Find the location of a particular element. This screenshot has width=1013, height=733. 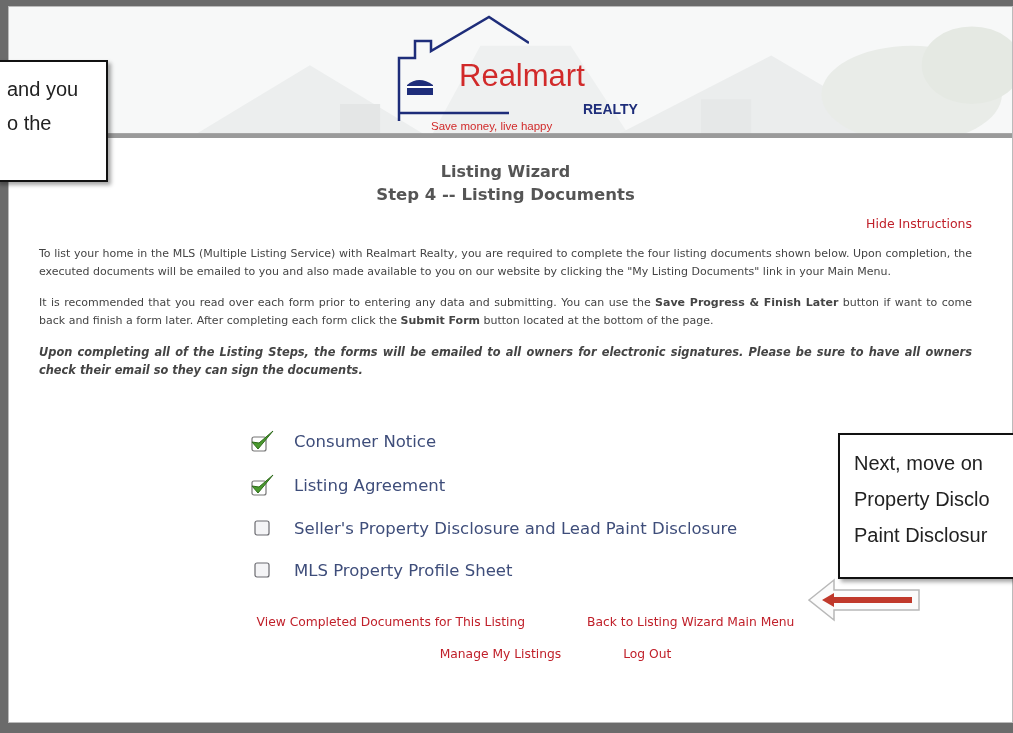

page-title: Listing Wizard is located at coordinates (505, 172).